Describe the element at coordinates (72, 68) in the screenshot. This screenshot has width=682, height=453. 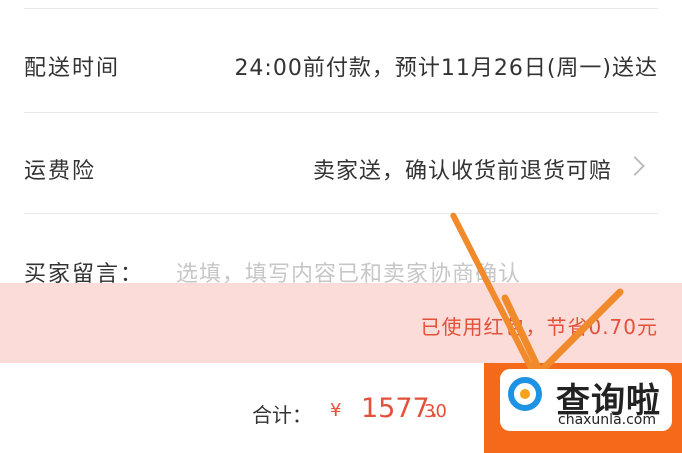
I see `delivery-time-label: 配送时间` at that location.